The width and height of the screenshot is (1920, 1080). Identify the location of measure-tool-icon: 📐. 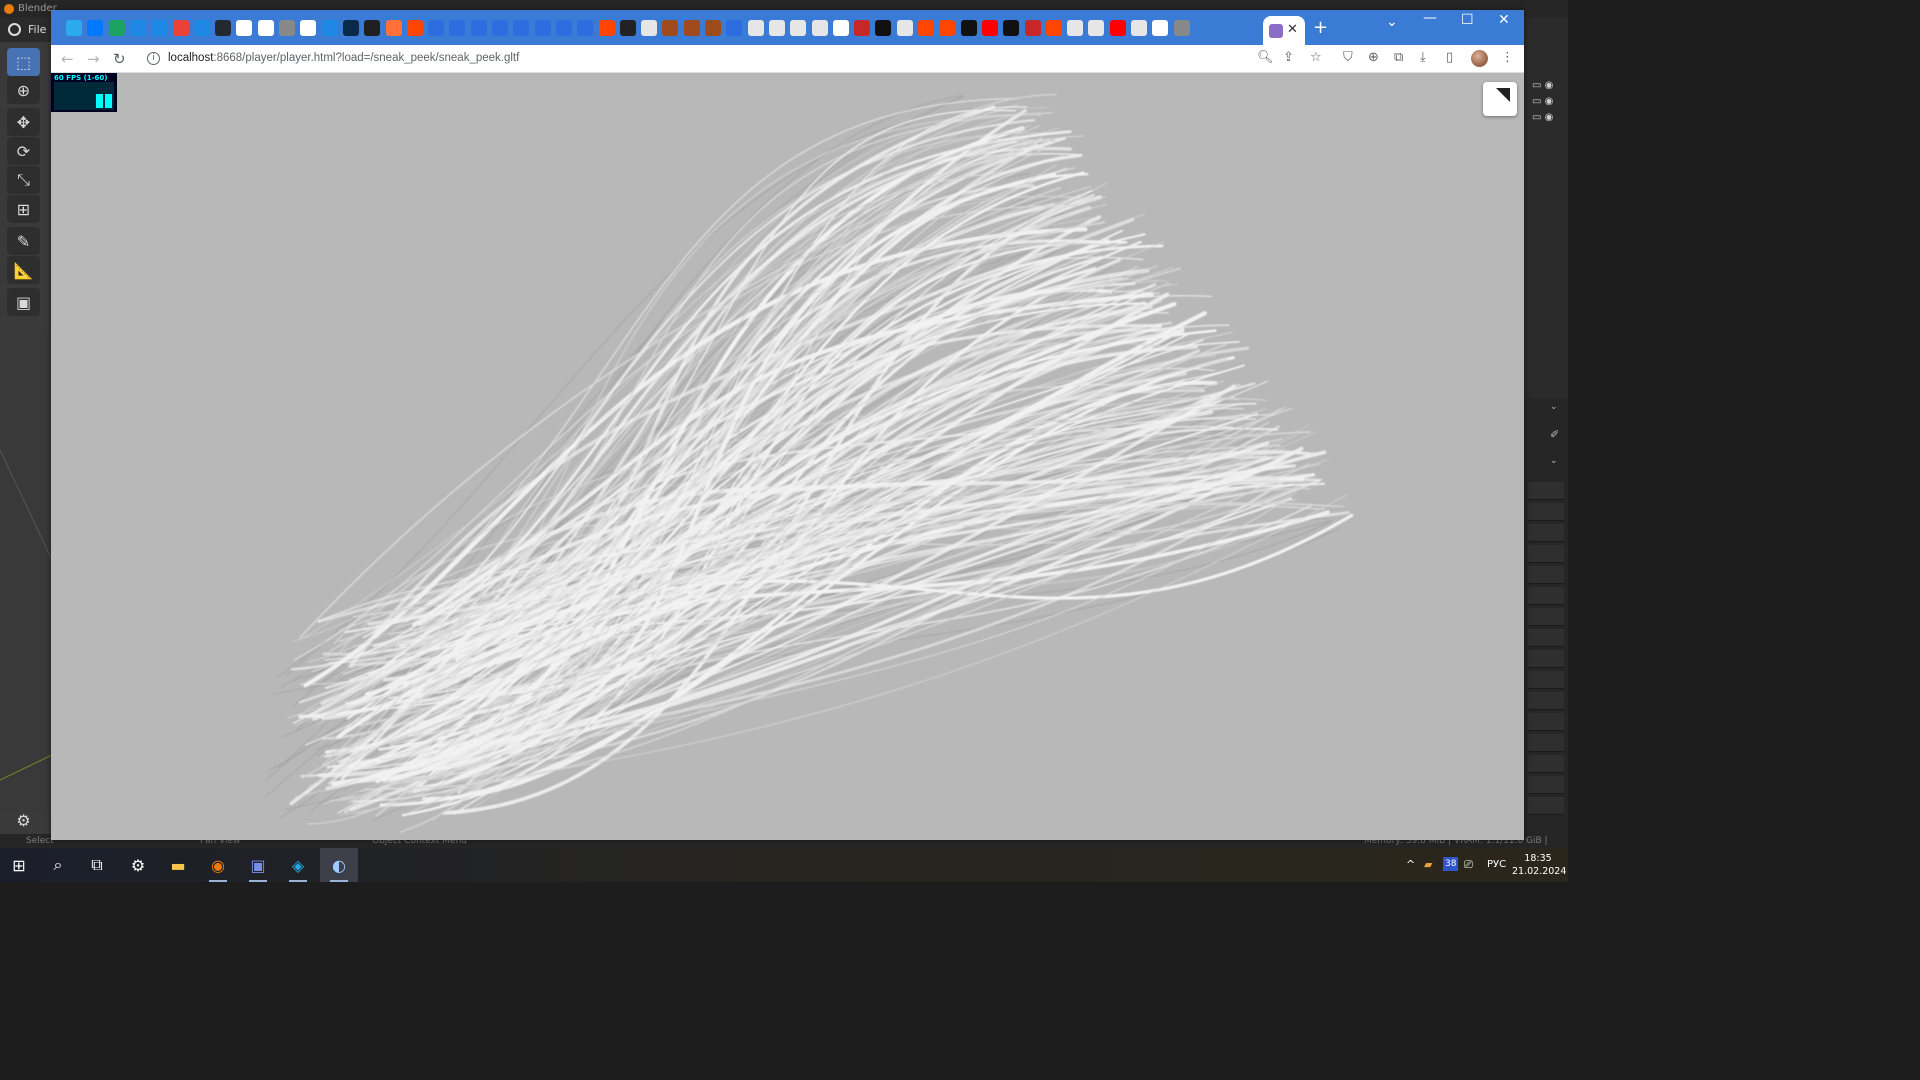
(23, 270).